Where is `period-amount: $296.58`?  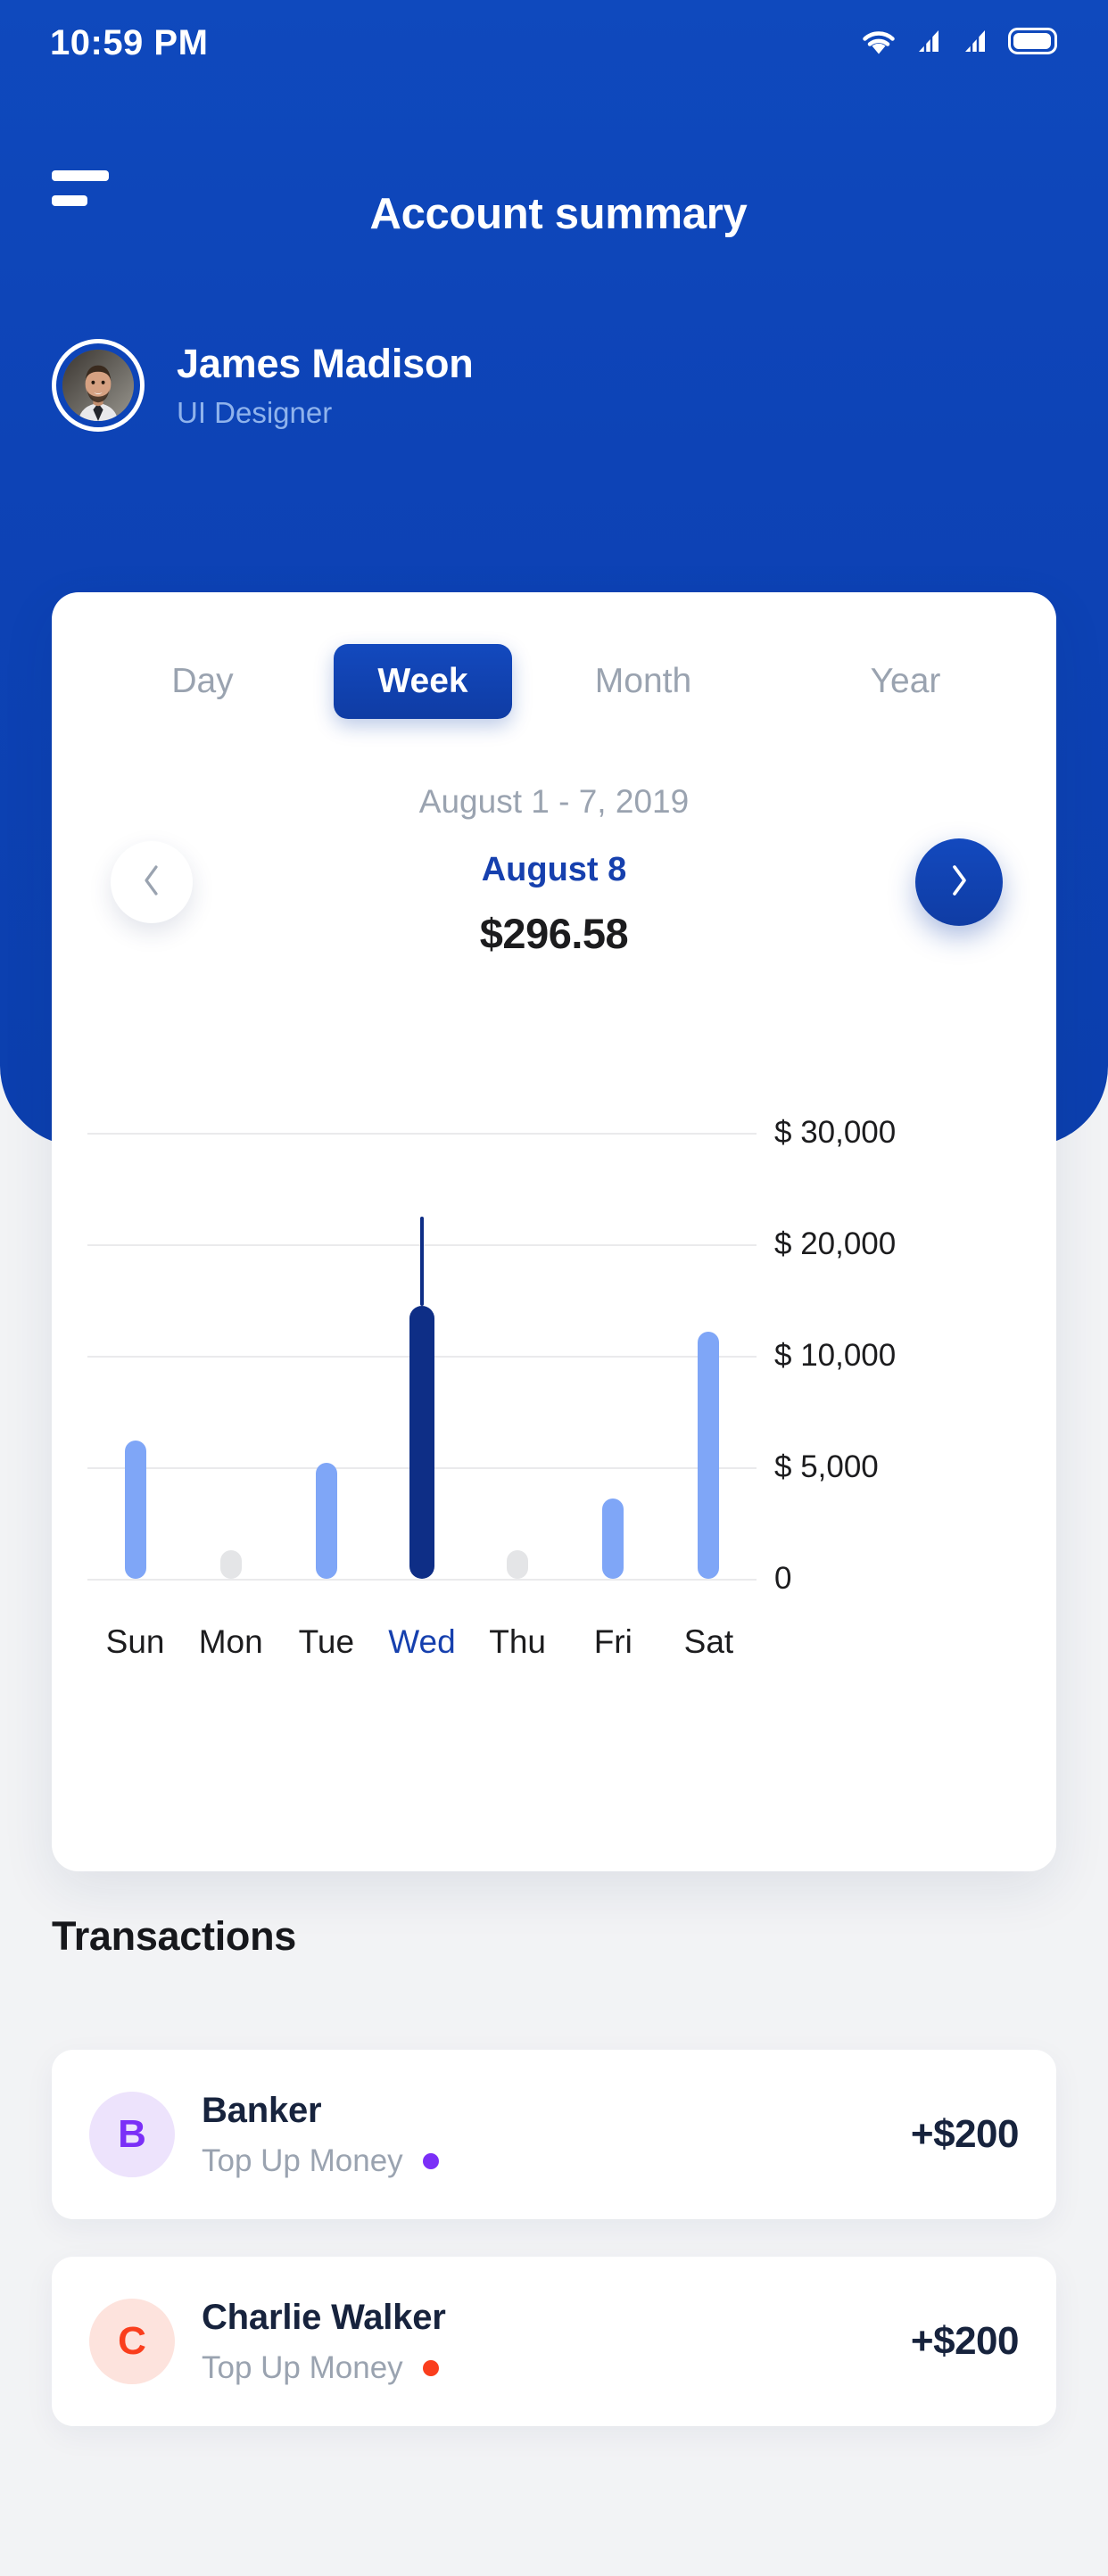
period-amount: $296.58 is located at coordinates (554, 934).